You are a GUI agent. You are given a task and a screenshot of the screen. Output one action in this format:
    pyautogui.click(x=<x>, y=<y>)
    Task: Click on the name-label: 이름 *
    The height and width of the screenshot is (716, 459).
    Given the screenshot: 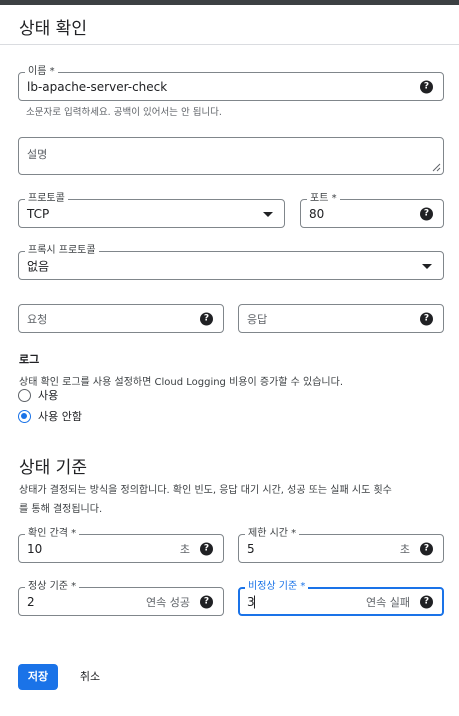 What is the action you would take?
    pyautogui.click(x=41, y=72)
    